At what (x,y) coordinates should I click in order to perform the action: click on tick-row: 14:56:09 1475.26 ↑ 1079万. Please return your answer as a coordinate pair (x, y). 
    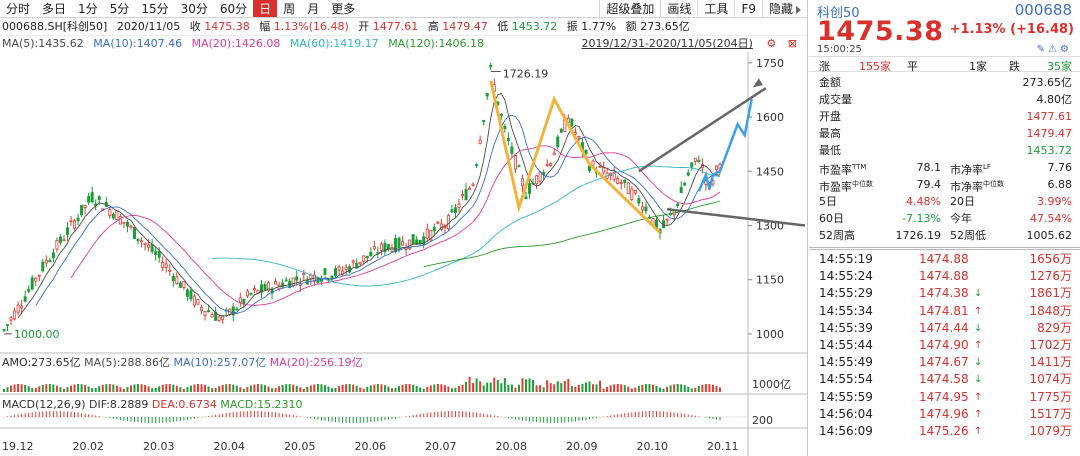
    Looking at the image, I should click on (944, 431).